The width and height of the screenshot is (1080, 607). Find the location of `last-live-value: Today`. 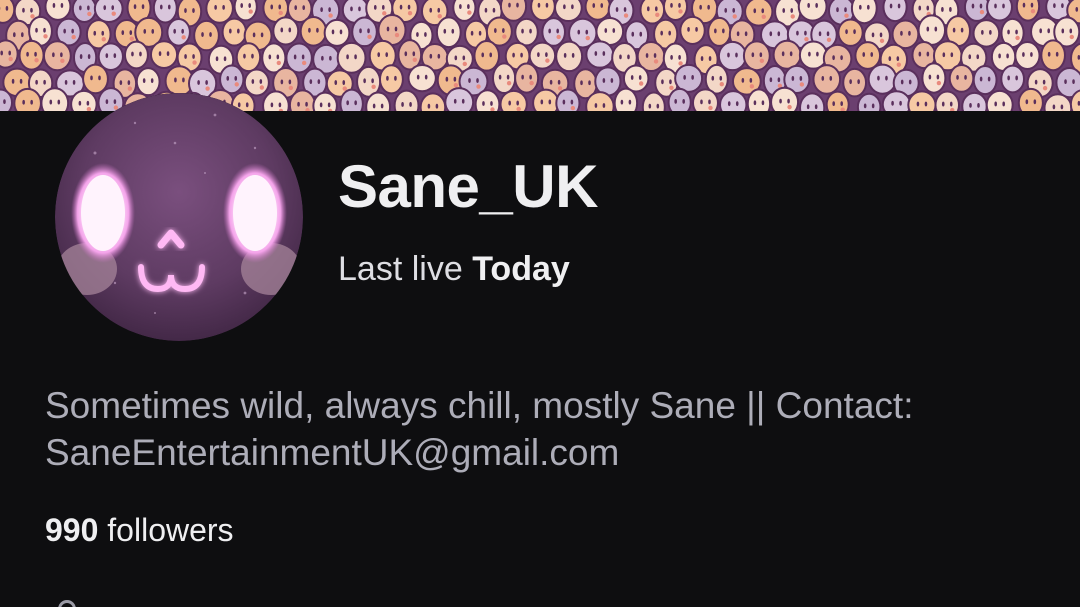

last-live-value: Today is located at coordinates (521, 269).